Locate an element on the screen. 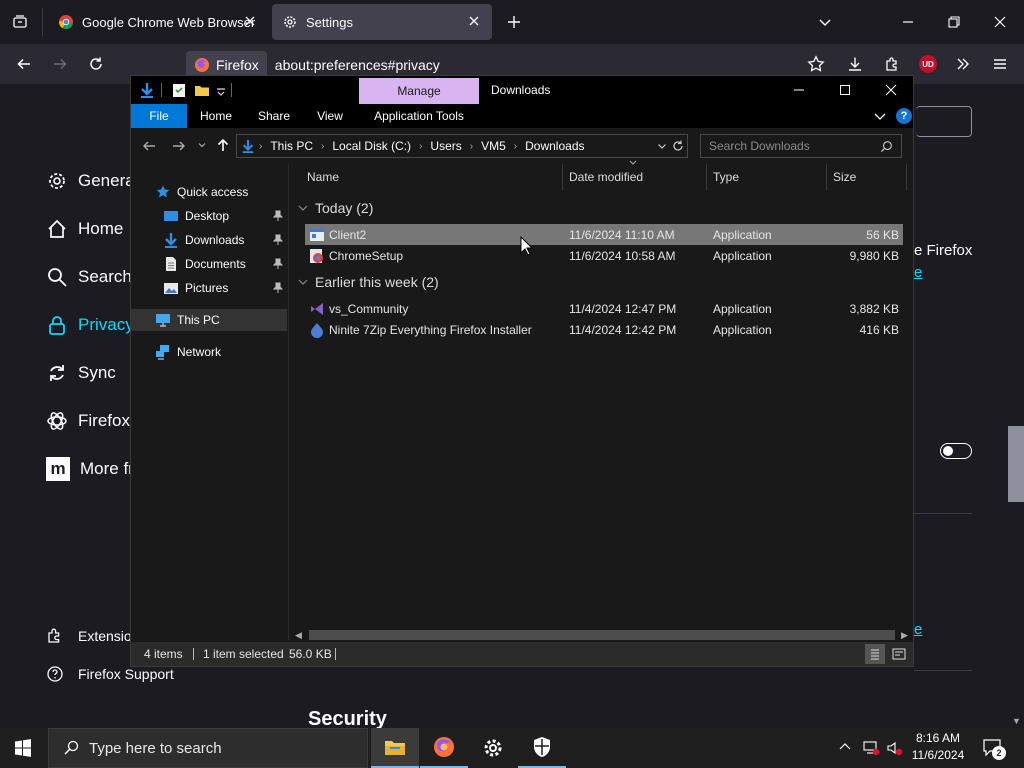  nav-documents: Documents is located at coordinates (209, 264).